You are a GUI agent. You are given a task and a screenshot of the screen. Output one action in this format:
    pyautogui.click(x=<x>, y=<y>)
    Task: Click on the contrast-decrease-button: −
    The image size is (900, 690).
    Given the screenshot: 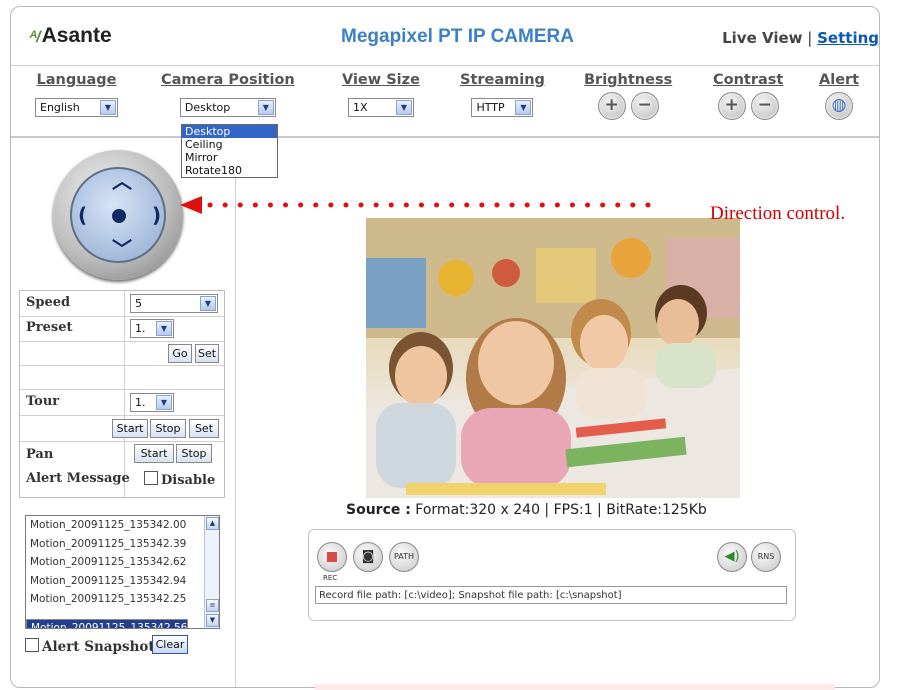 What is the action you would take?
    pyautogui.click(x=764, y=106)
    